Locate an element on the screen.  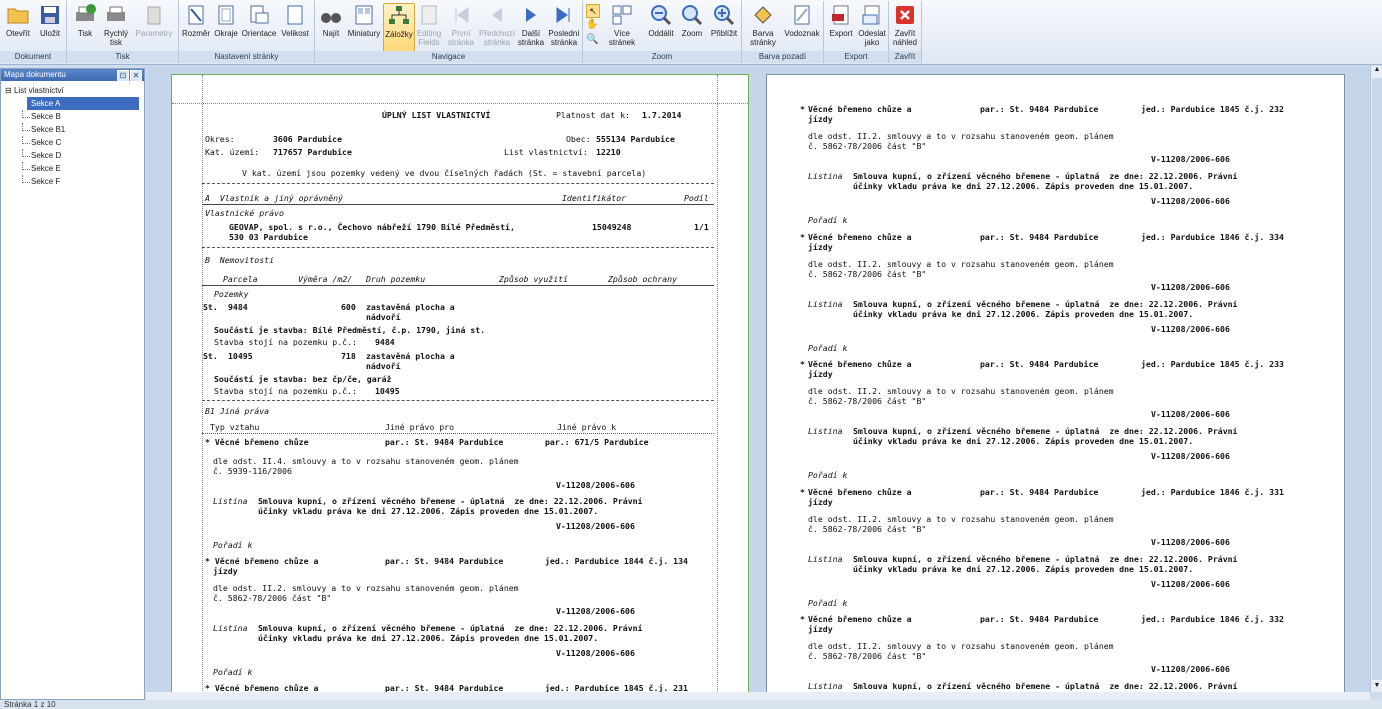
multiple-pages-button: Více stránek is located at coordinates (622, 25).